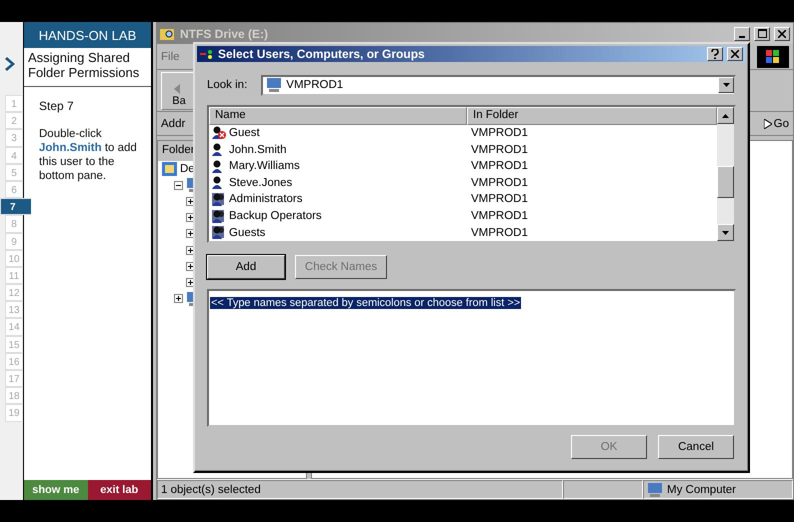  I want to click on scroll-down-button, so click(725, 232).